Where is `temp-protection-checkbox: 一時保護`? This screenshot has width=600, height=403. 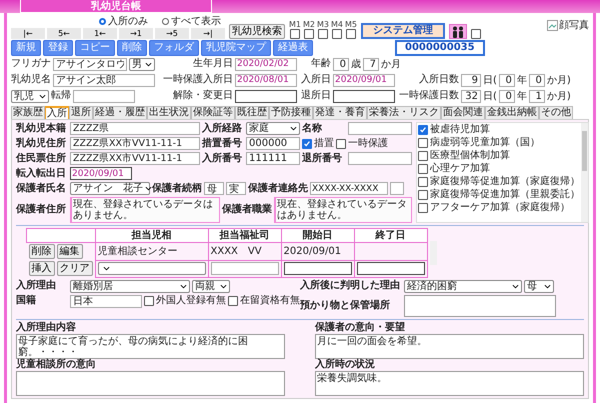 temp-protection-checkbox: 一時保護 is located at coordinates (362, 144).